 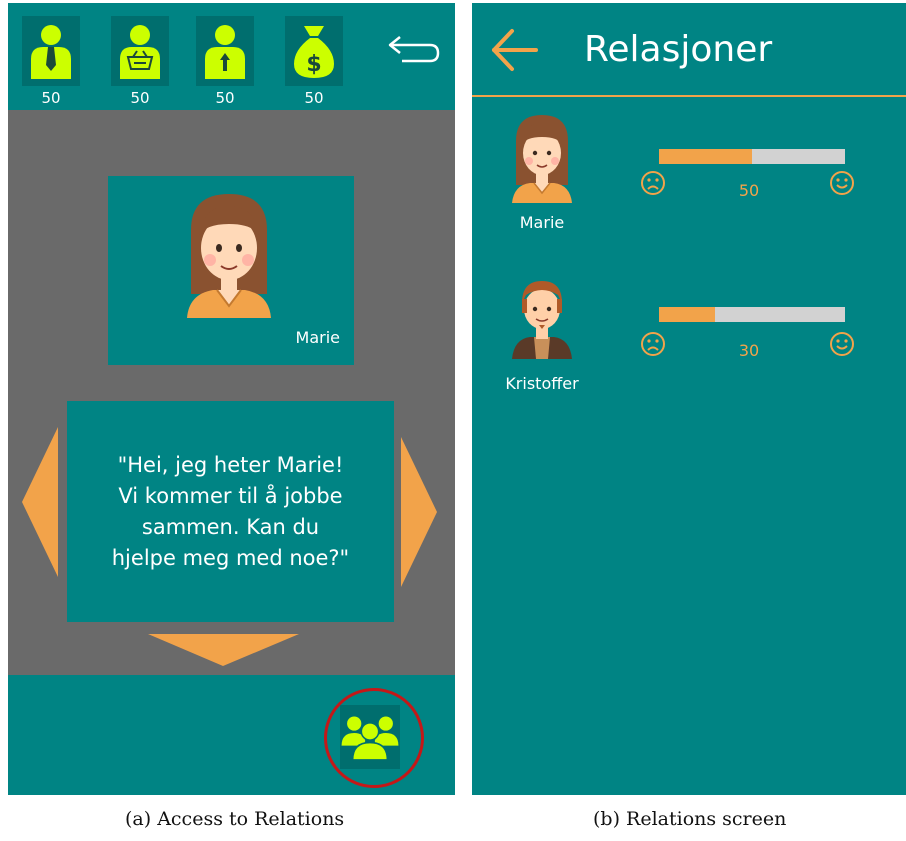 I want to click on resource-bar: 50 50 50 $ 50, so click(x=231, y=56).